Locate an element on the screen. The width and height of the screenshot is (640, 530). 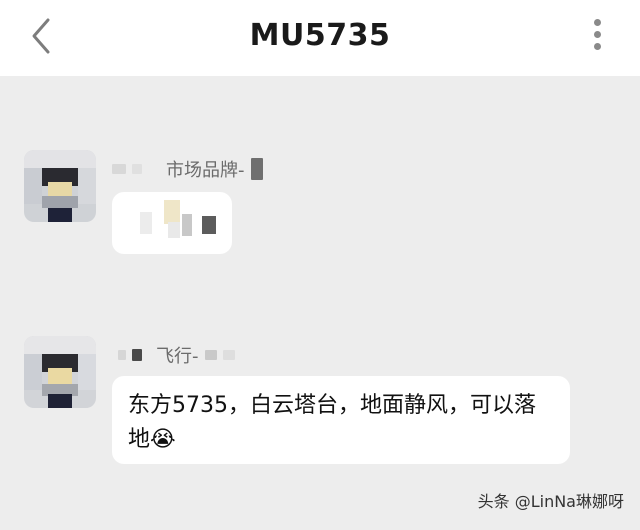
watermark: 头条 @LinNa琳娜呀 is located at coordinates (550, 501).